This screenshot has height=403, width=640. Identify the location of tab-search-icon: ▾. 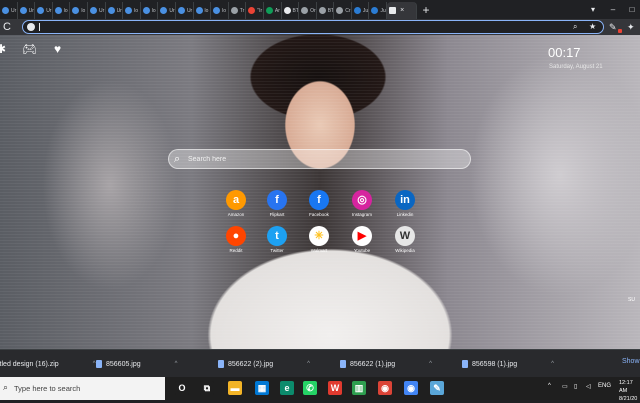
(593, 9).